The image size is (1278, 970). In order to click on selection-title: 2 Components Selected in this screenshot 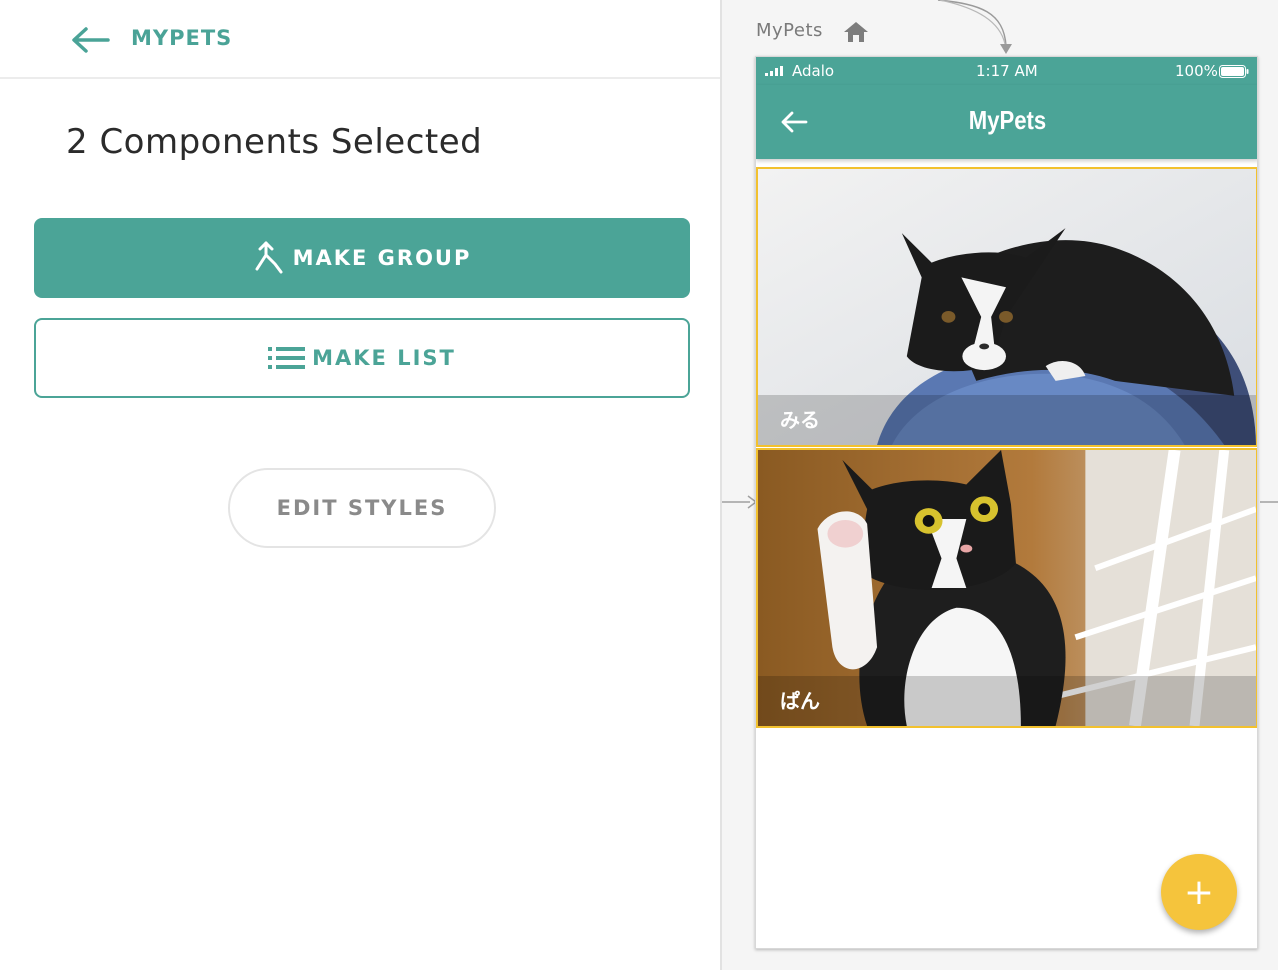, I will do `click(274, 142)`.